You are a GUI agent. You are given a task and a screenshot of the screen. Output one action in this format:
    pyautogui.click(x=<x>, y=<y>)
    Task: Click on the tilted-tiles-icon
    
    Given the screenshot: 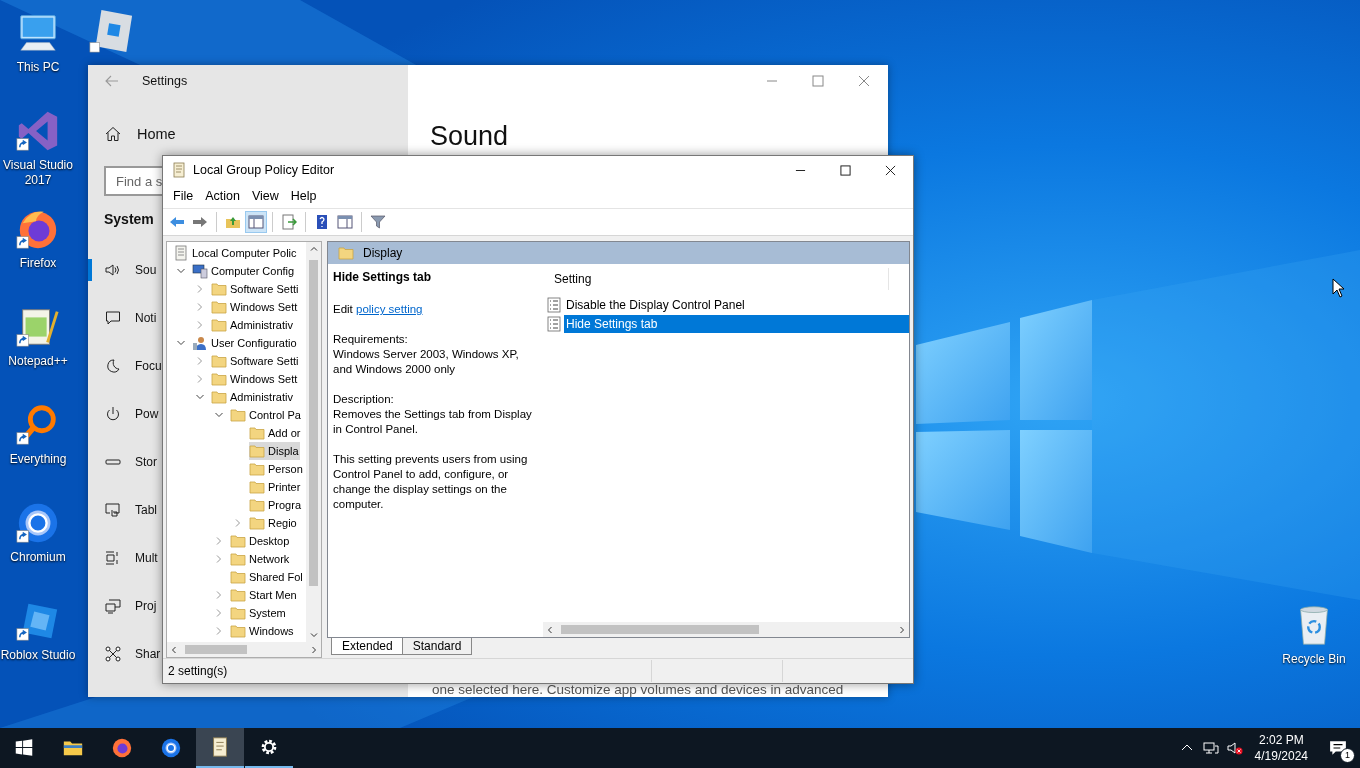 What is the action you would take?
    pyautogui.click(x=111, y=31)
    